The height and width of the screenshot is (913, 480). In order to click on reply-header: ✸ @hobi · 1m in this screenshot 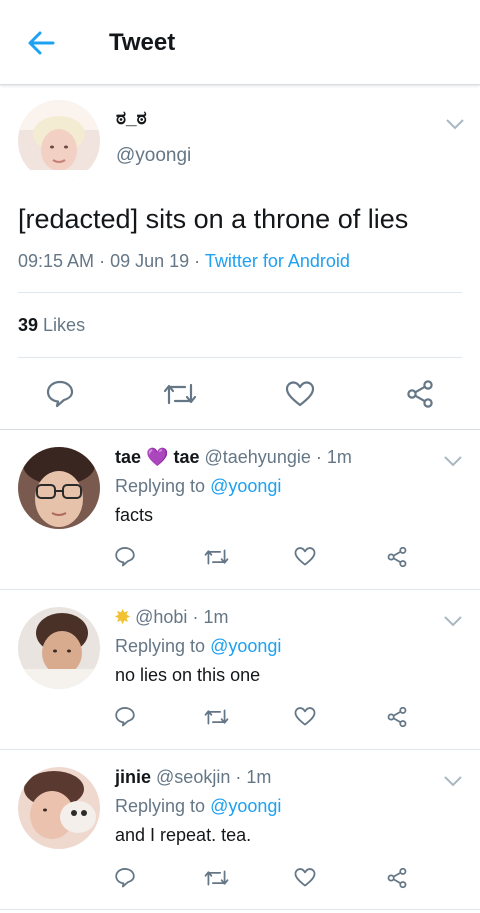, I will do `click(171, 617)`.